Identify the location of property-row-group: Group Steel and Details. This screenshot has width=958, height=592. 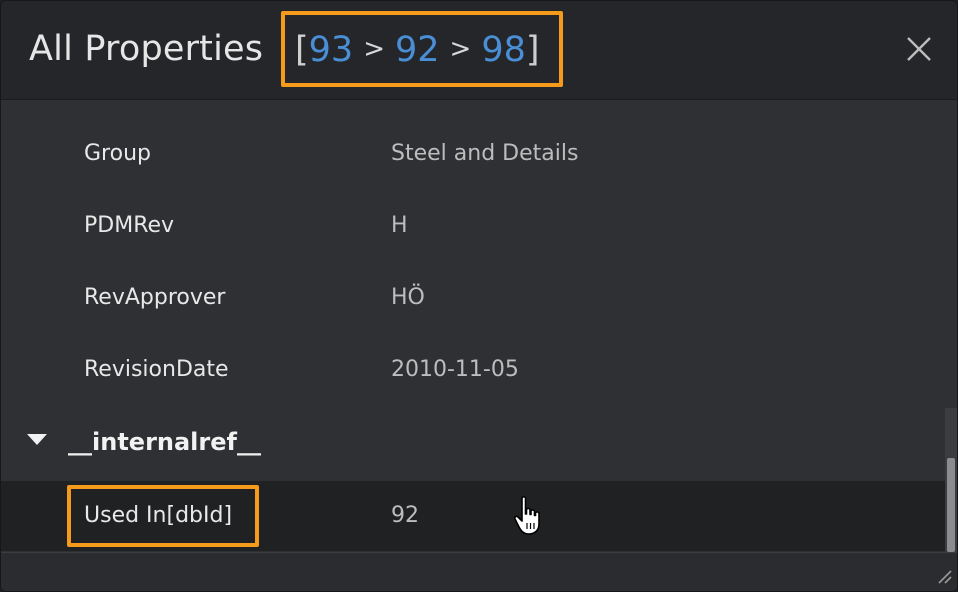
(473, 154).